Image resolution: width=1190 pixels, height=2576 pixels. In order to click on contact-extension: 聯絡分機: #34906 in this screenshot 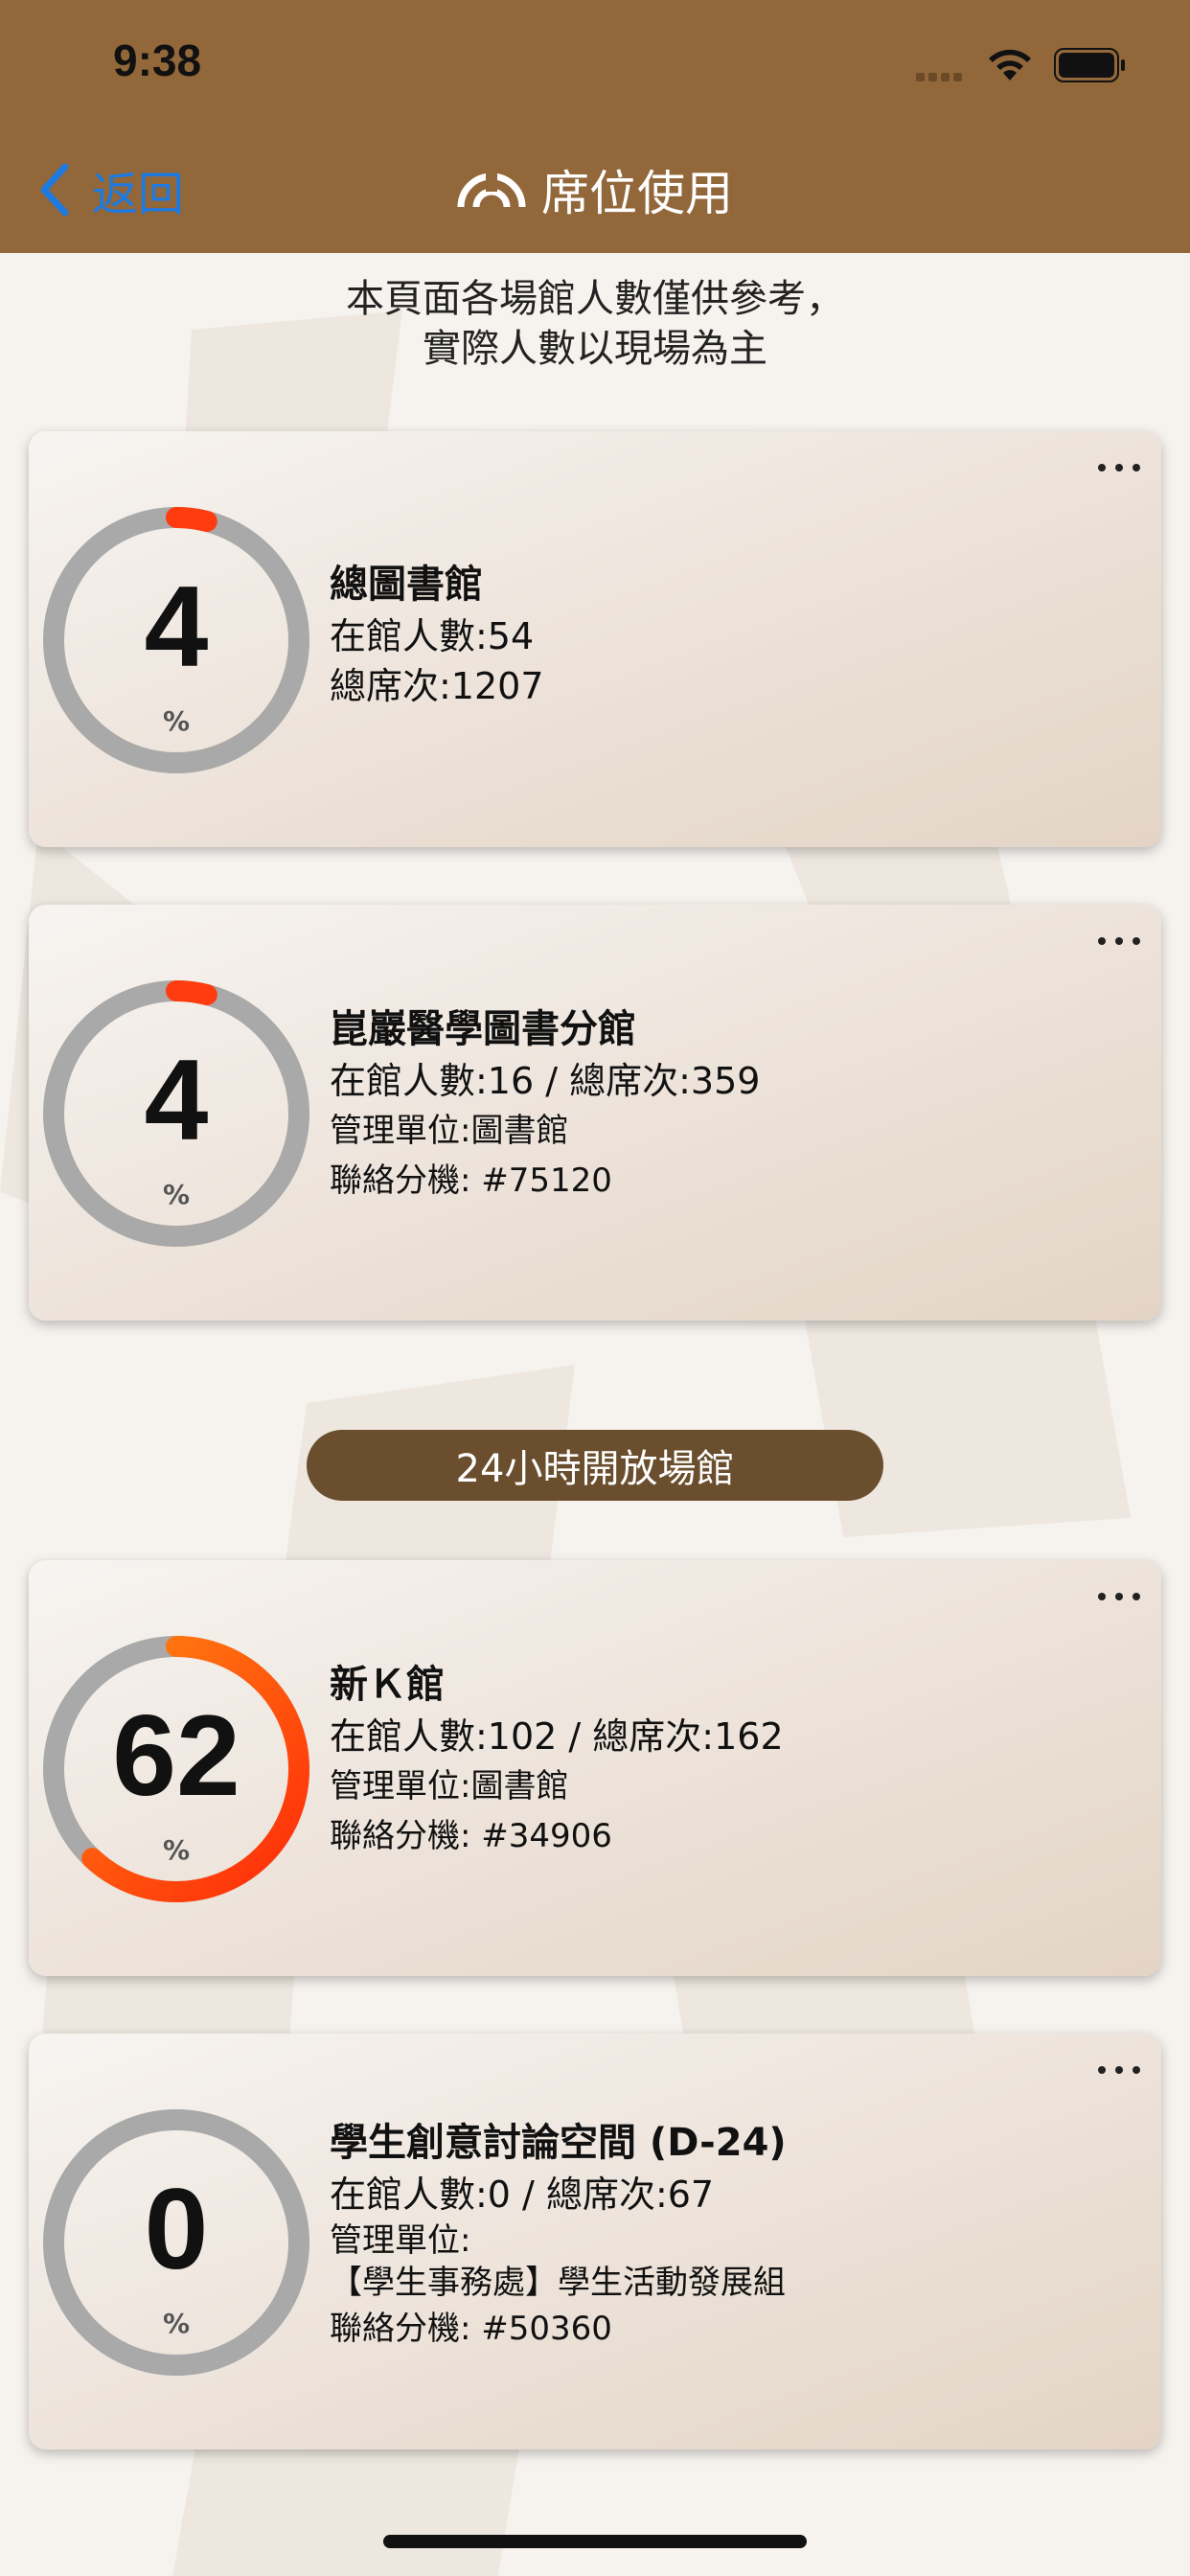, I will do `click(471, 1836)`.